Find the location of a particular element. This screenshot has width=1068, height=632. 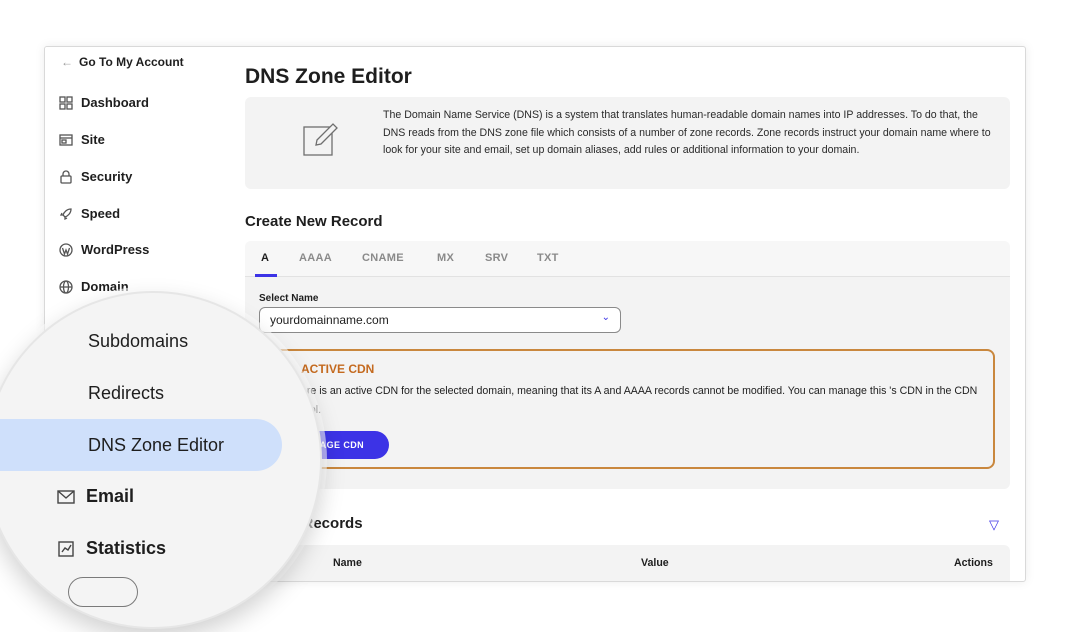

sidebar-item-label: Dashboard is located at coordinates (115, 102).